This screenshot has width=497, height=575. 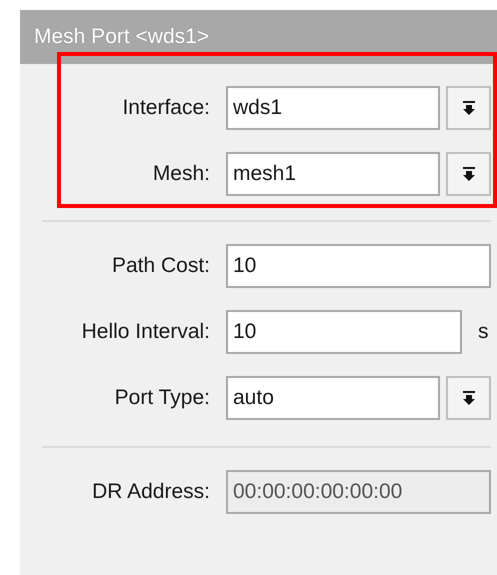 What do you see at coordinates (483, 332) in the screenshot?
I see `unit-label: s` at bounding box center [483, 332].